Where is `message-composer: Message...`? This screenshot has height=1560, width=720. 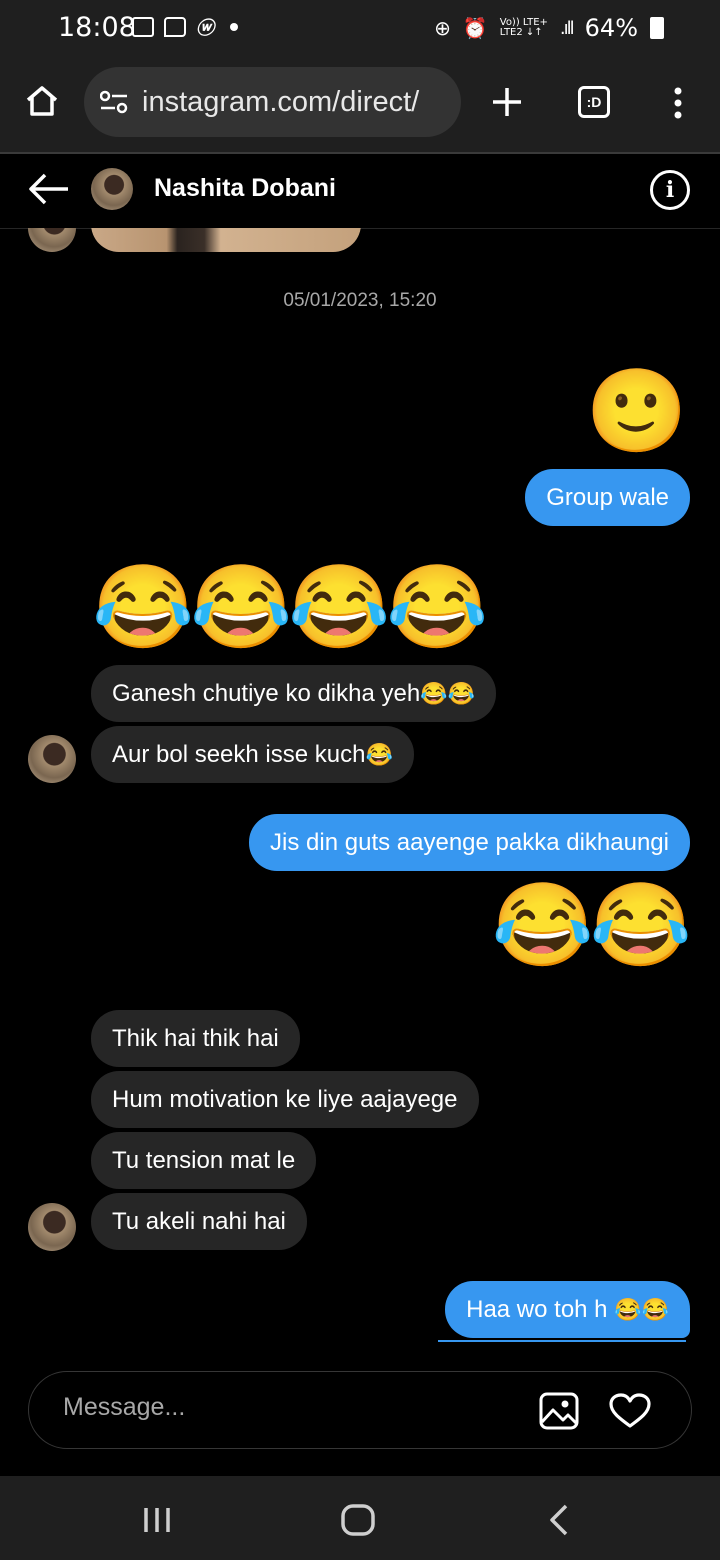 message-composer: Message... is located at coordinates (360, 1410).